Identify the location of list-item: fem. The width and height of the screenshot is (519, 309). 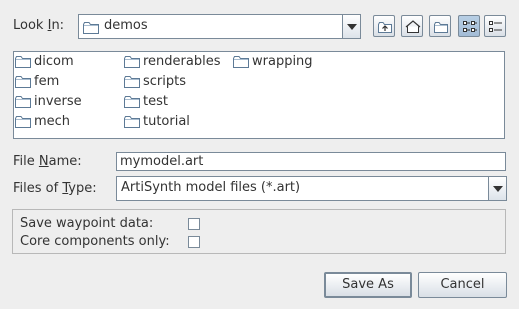
(37, 83).